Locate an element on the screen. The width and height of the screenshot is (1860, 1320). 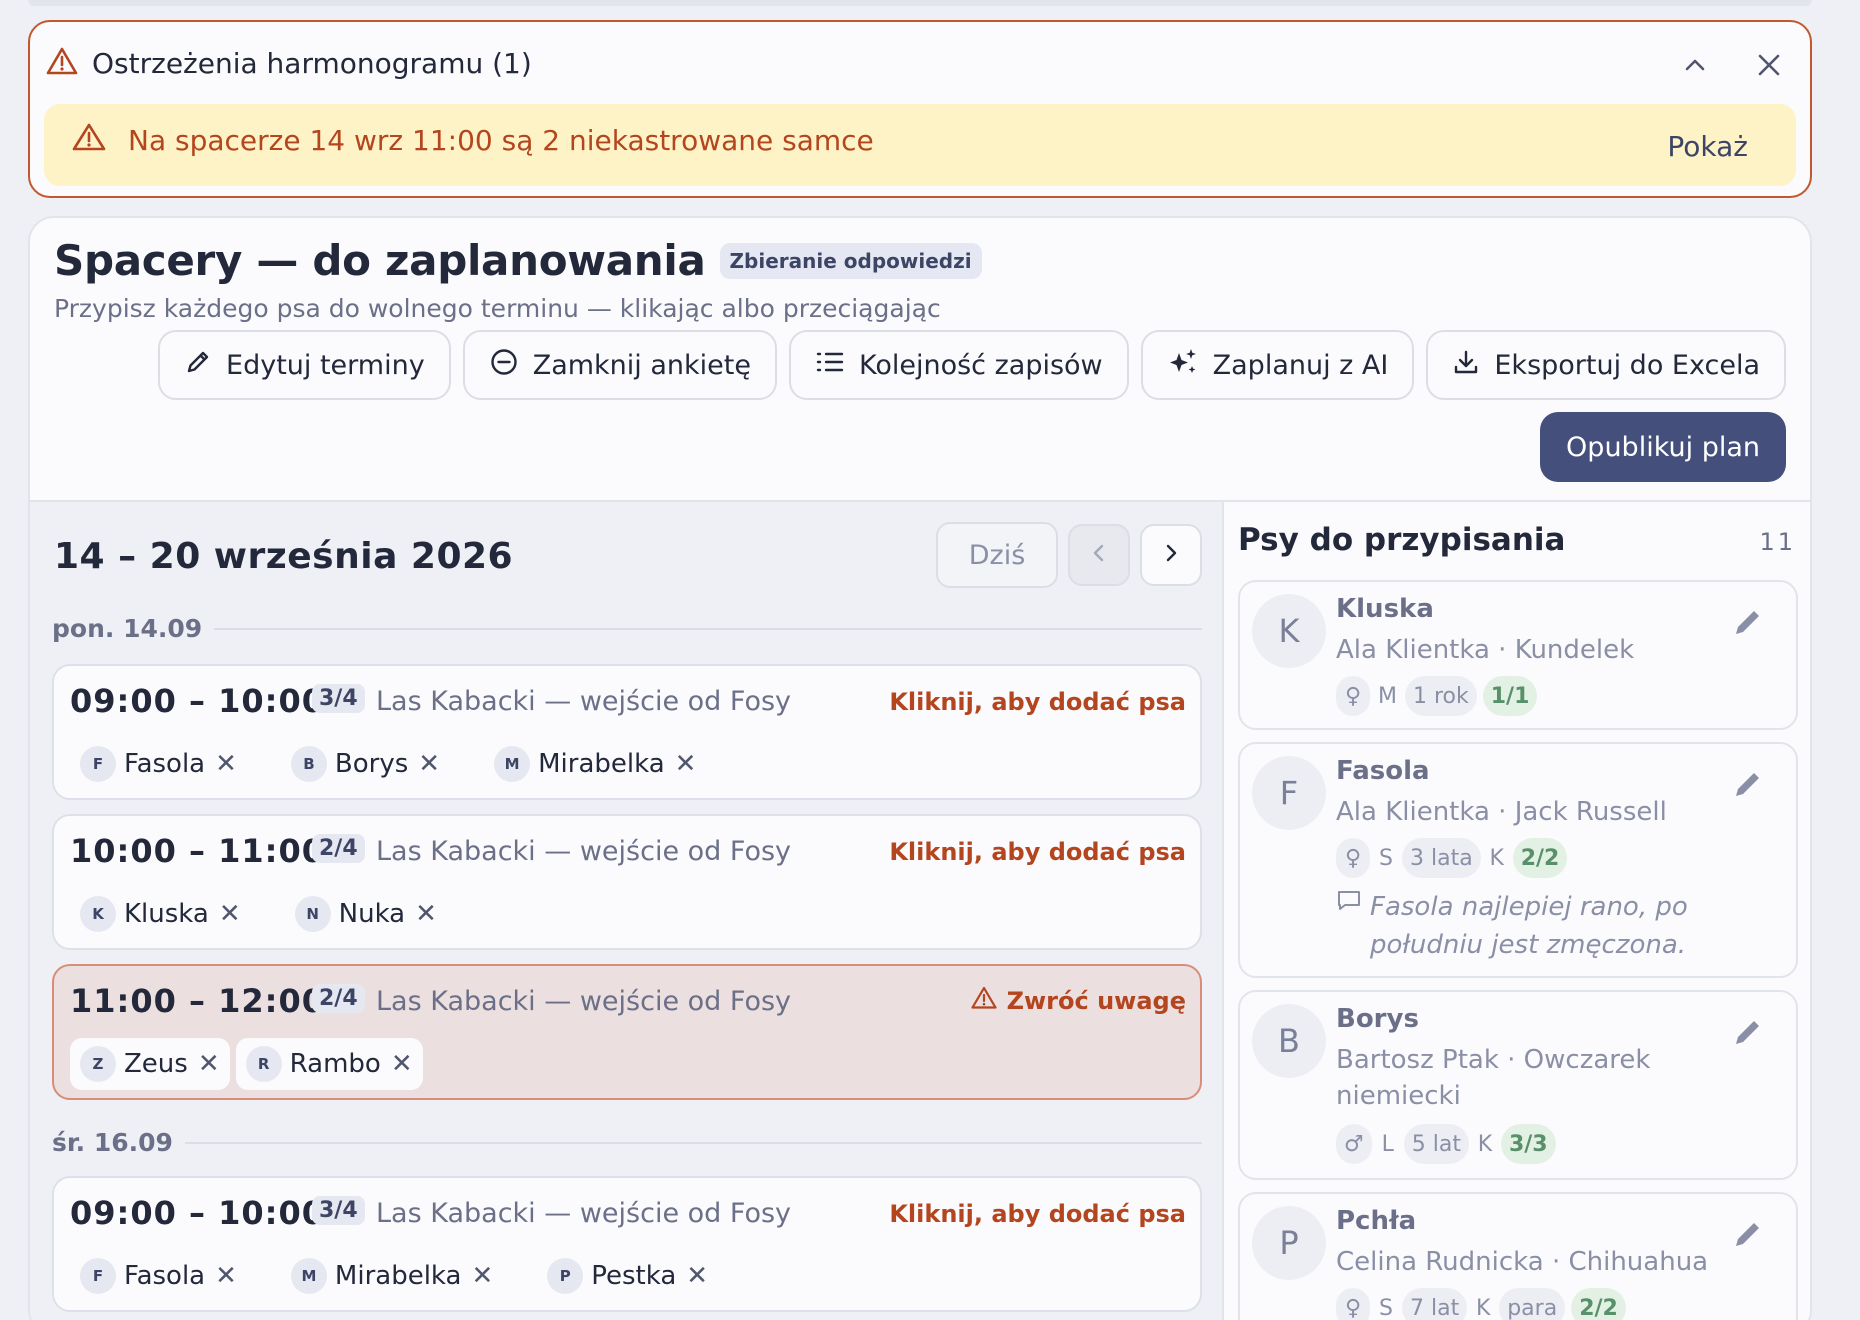
comment-icon is located at coordinates (1349, 926).